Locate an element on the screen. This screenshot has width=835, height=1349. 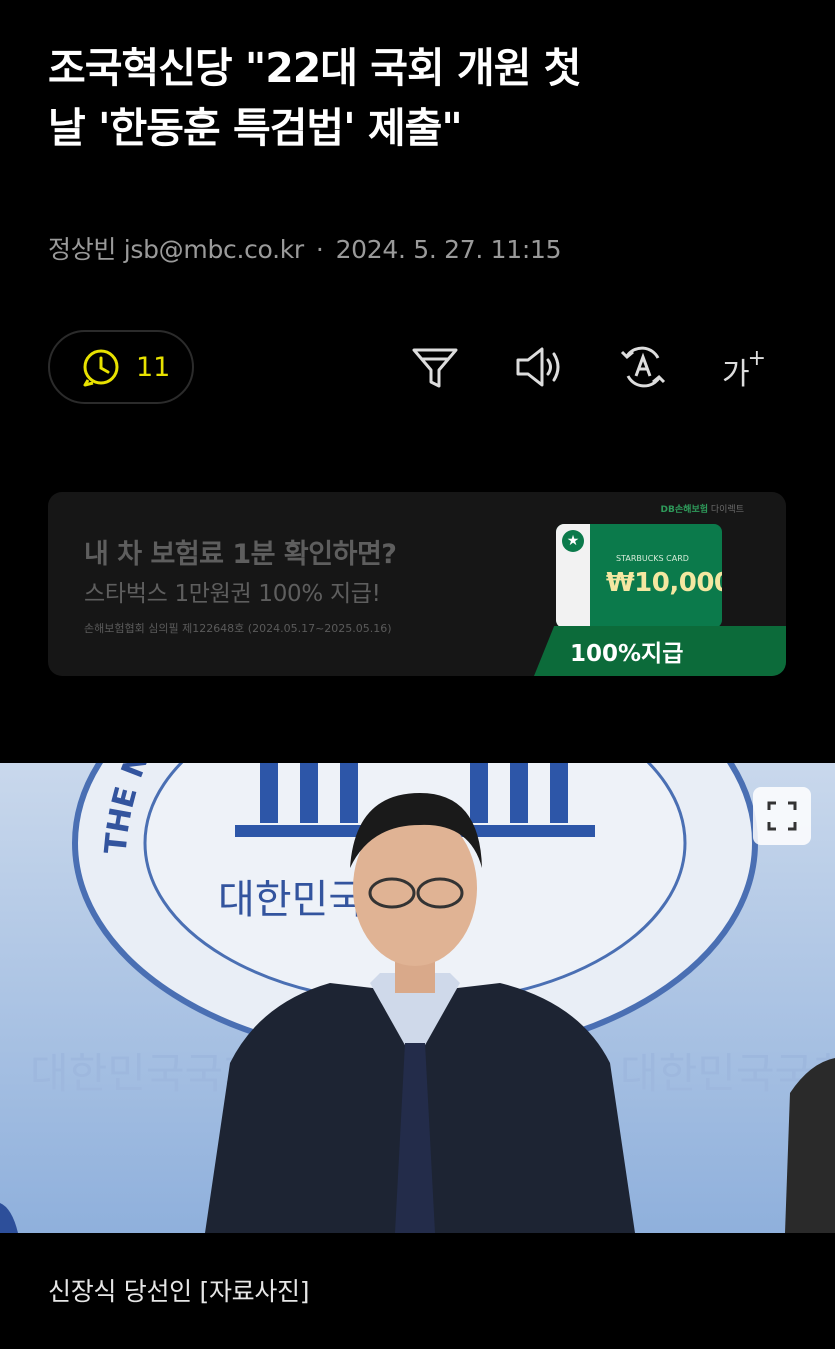
filter-button is located at coordinates (435, 367).